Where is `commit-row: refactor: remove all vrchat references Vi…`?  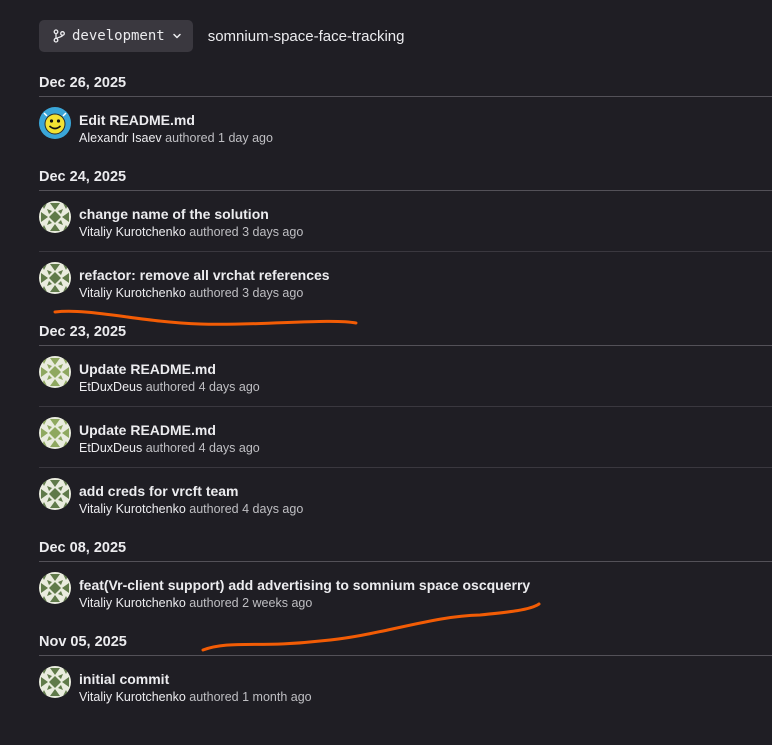 commit-row: refactor: remove all vrchat references Vi… is located at coordinates (405, 282).